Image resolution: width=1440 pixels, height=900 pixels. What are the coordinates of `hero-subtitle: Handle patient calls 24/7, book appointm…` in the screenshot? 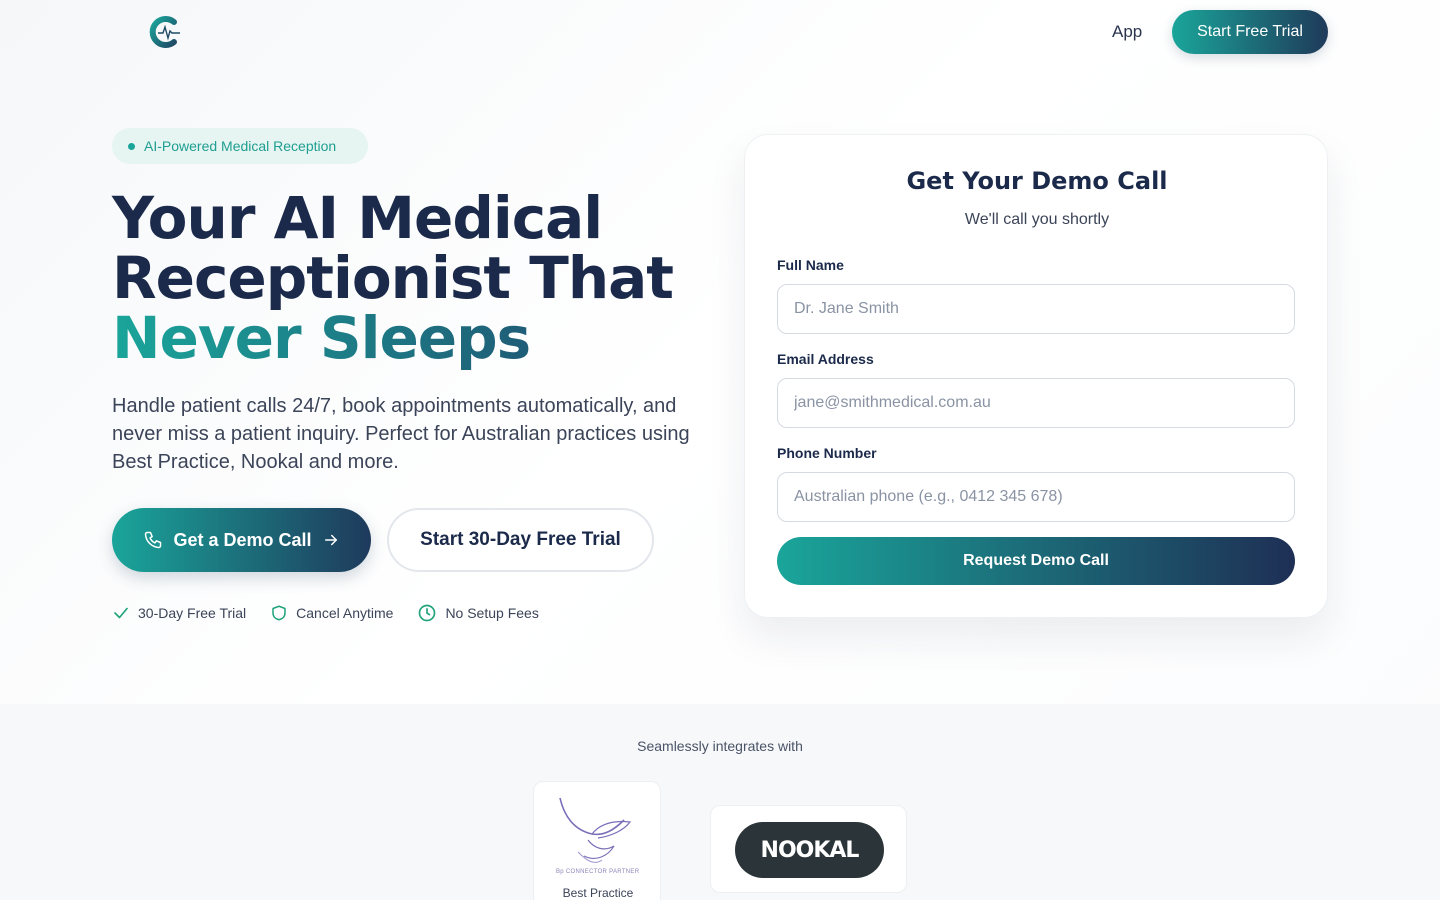 It's located at (401, 434).